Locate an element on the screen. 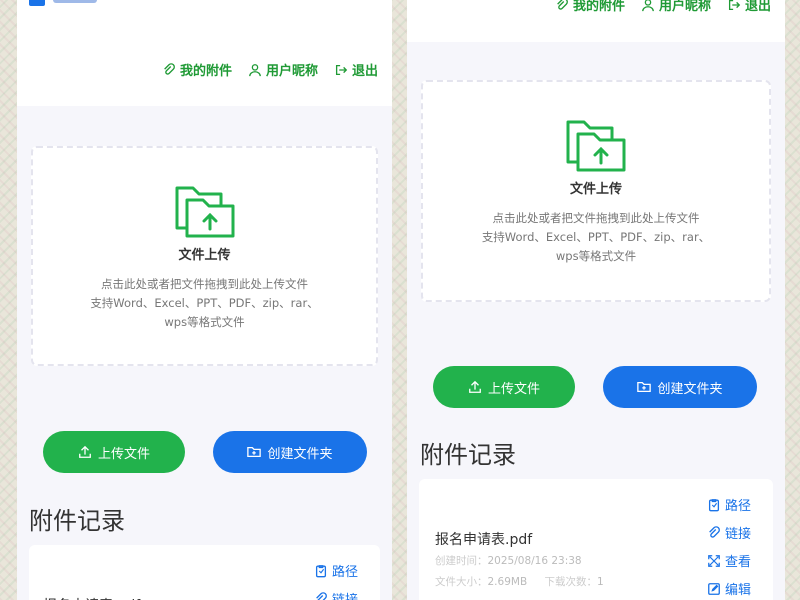 The height and width of the screenshot is (600, 800). file-size-meta: 文件大小：2.69MB 下载次数：1 is located at coordinates (519, 581).